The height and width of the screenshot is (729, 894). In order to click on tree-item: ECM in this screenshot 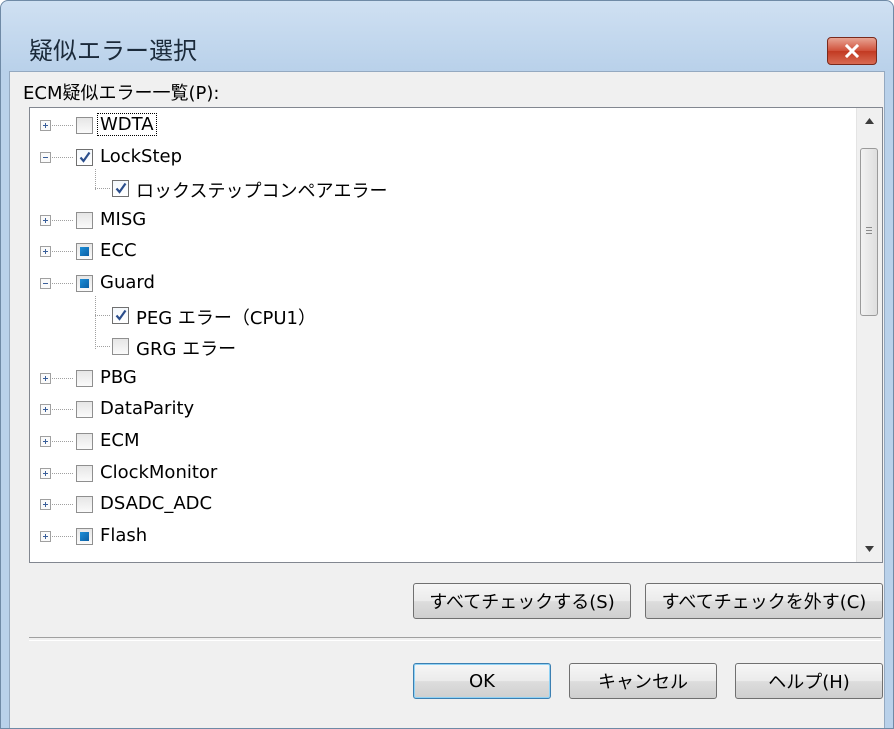, I will do `click(440, 441)`.